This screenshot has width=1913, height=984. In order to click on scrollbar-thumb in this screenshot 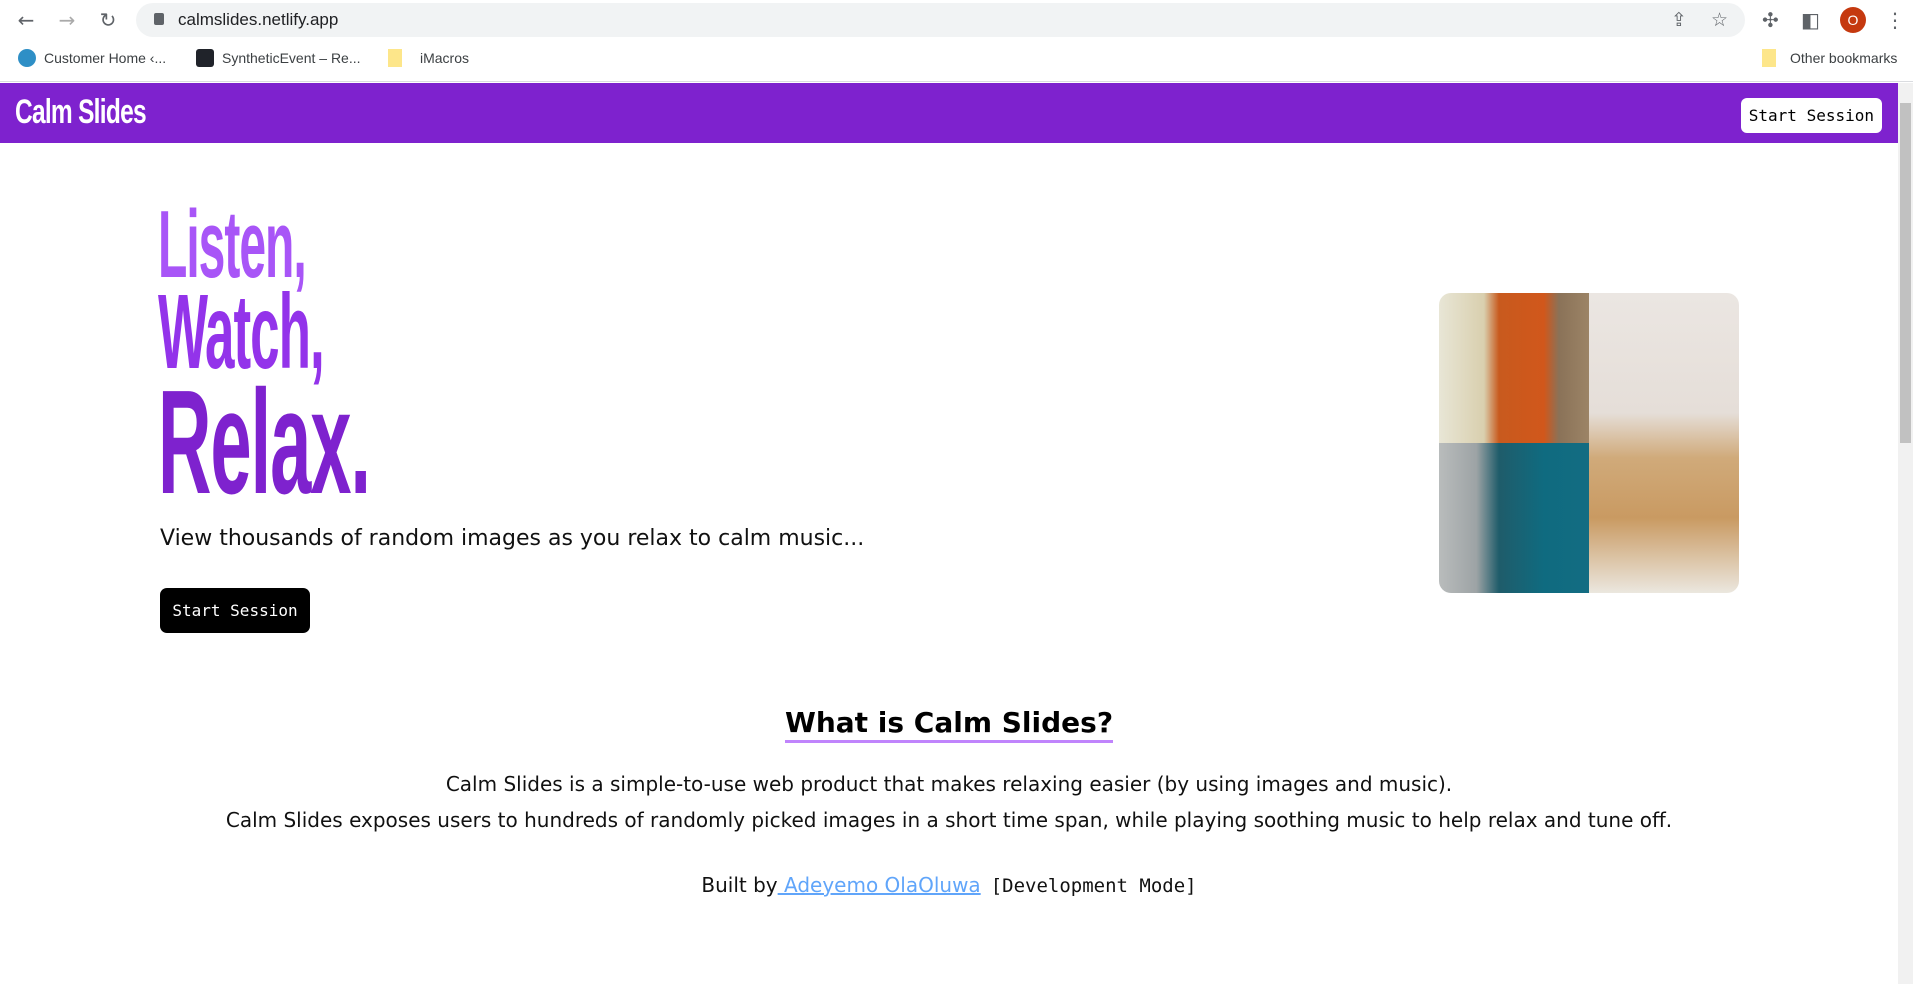, I will do `click(1905, 273)`.